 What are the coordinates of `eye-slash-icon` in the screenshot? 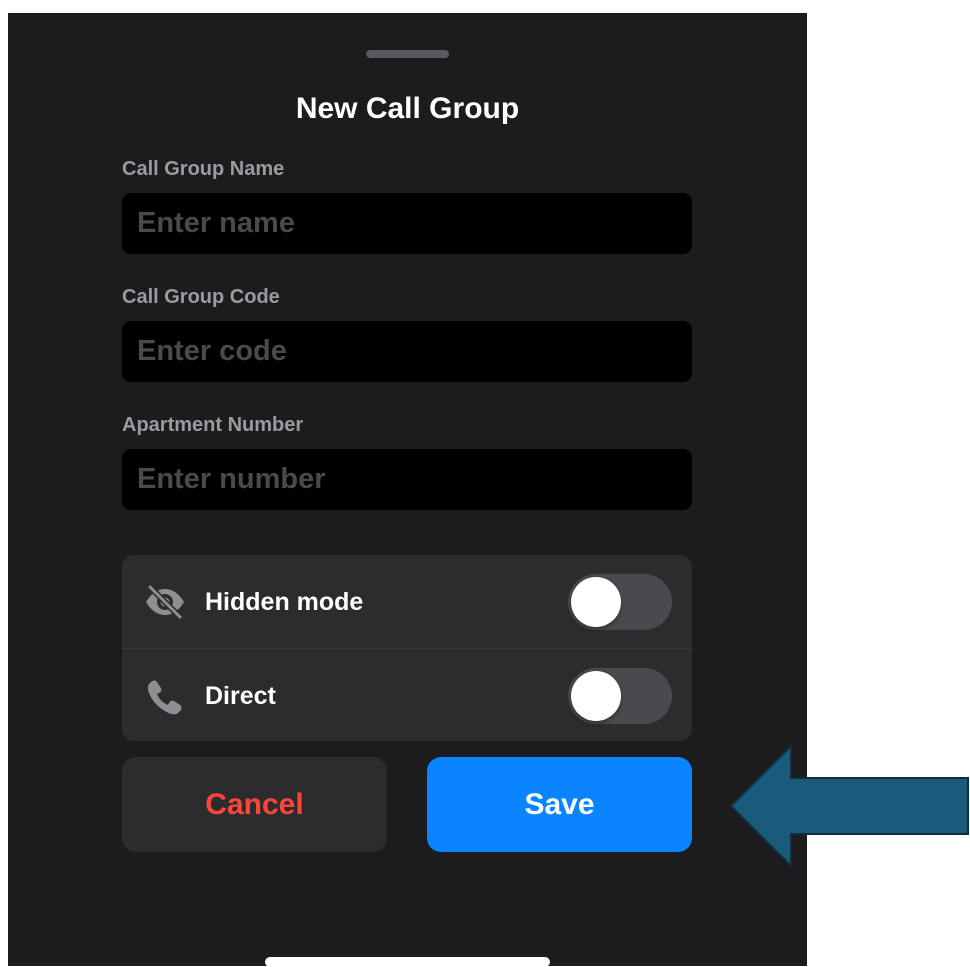 It's located at (165, 602).